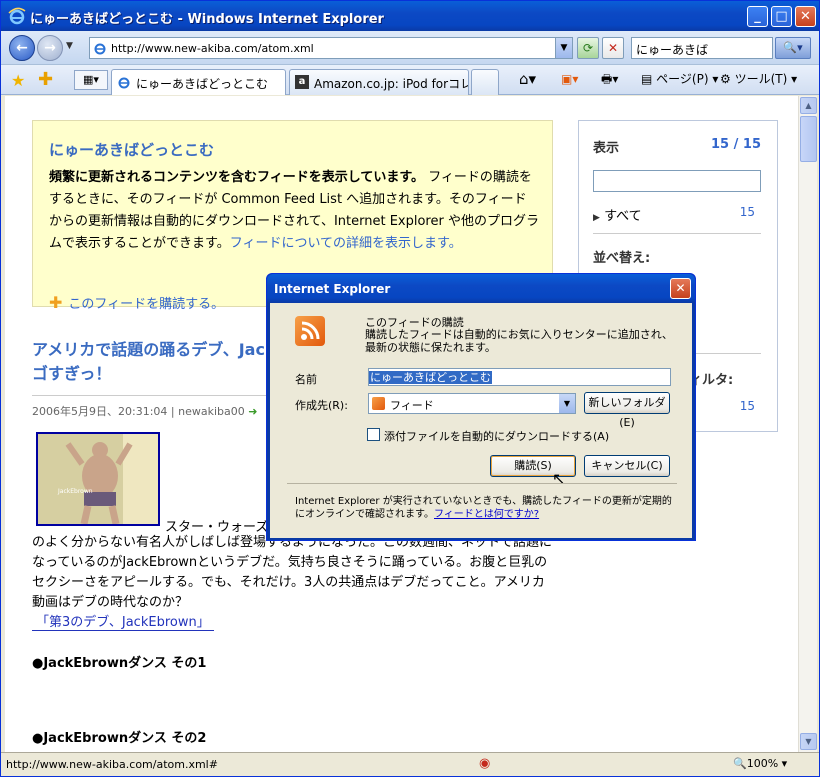  Describe the element at coordinates (757, 16) in the screenshot. I see `minimize-button: _` at that location.